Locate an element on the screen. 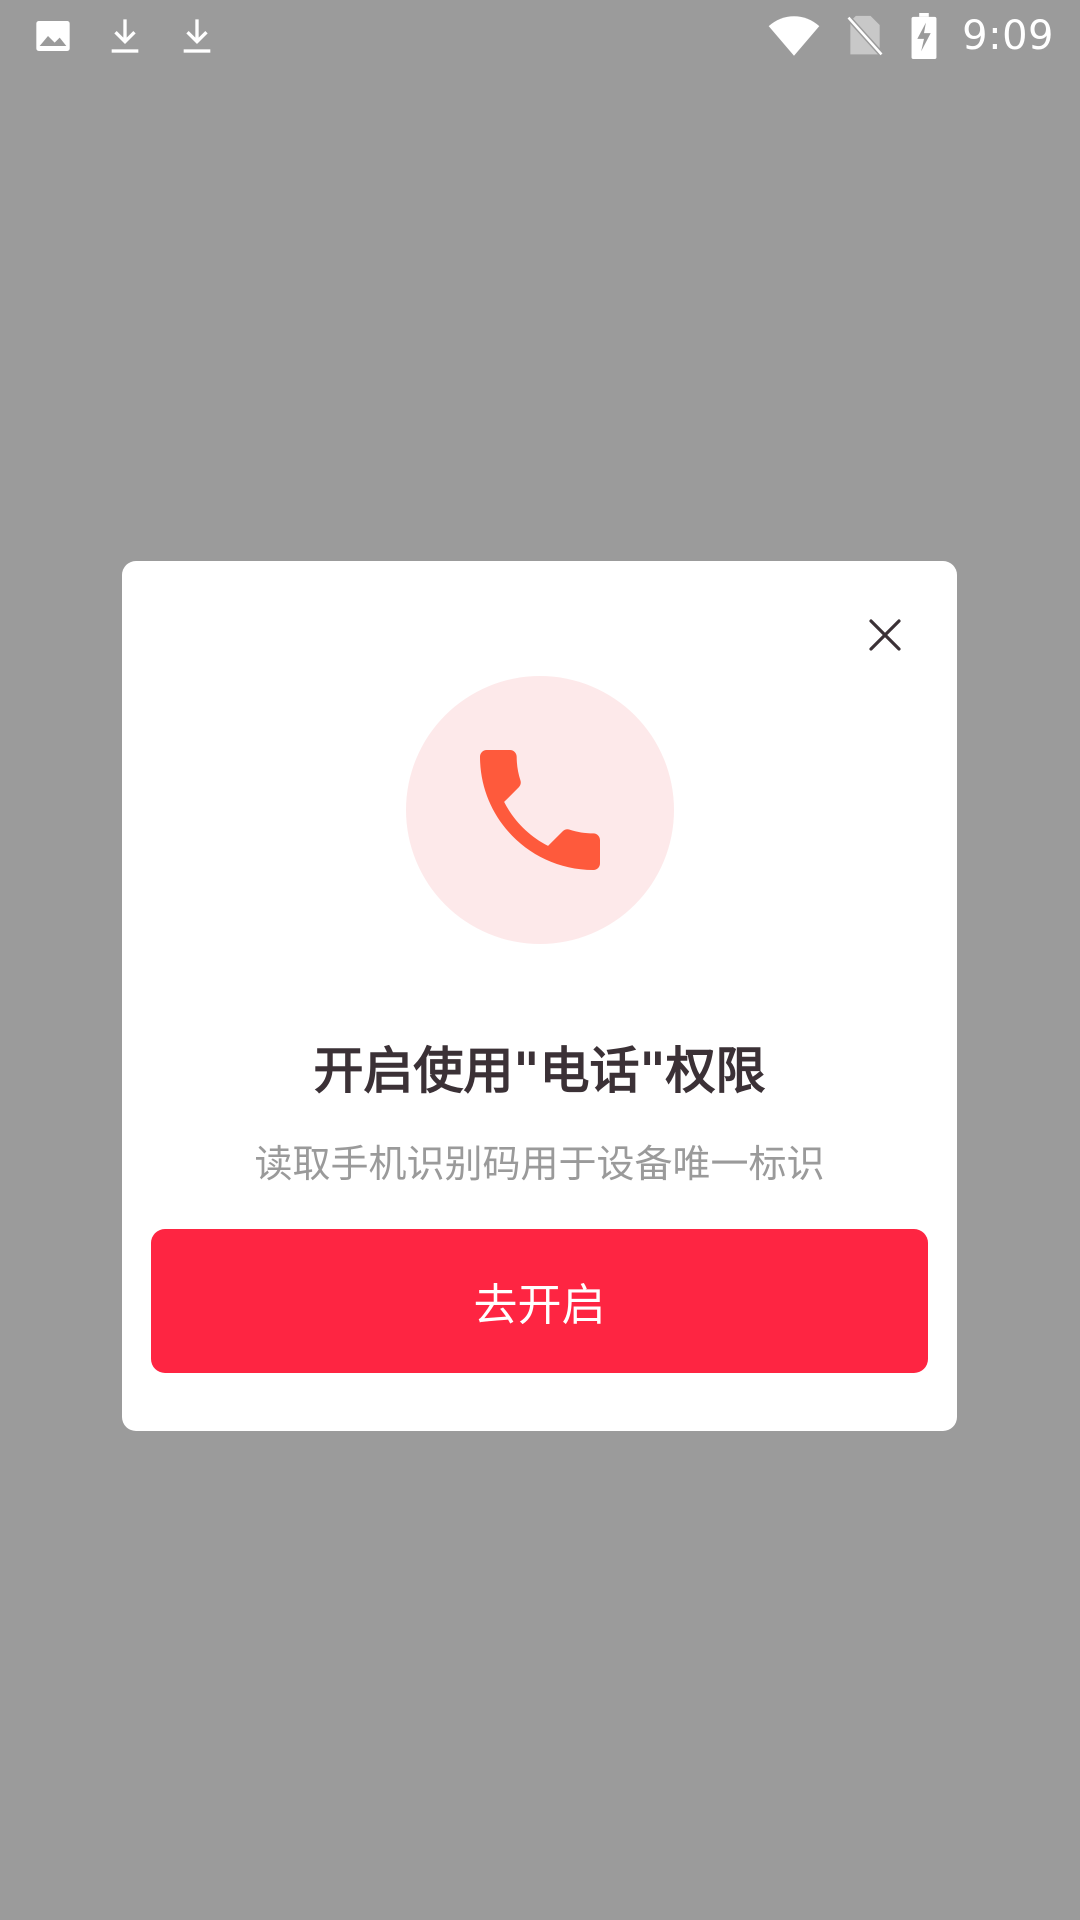 The height and width of the screenshot is (1920, 1080). close-icon is located at coordinates (885, 635).